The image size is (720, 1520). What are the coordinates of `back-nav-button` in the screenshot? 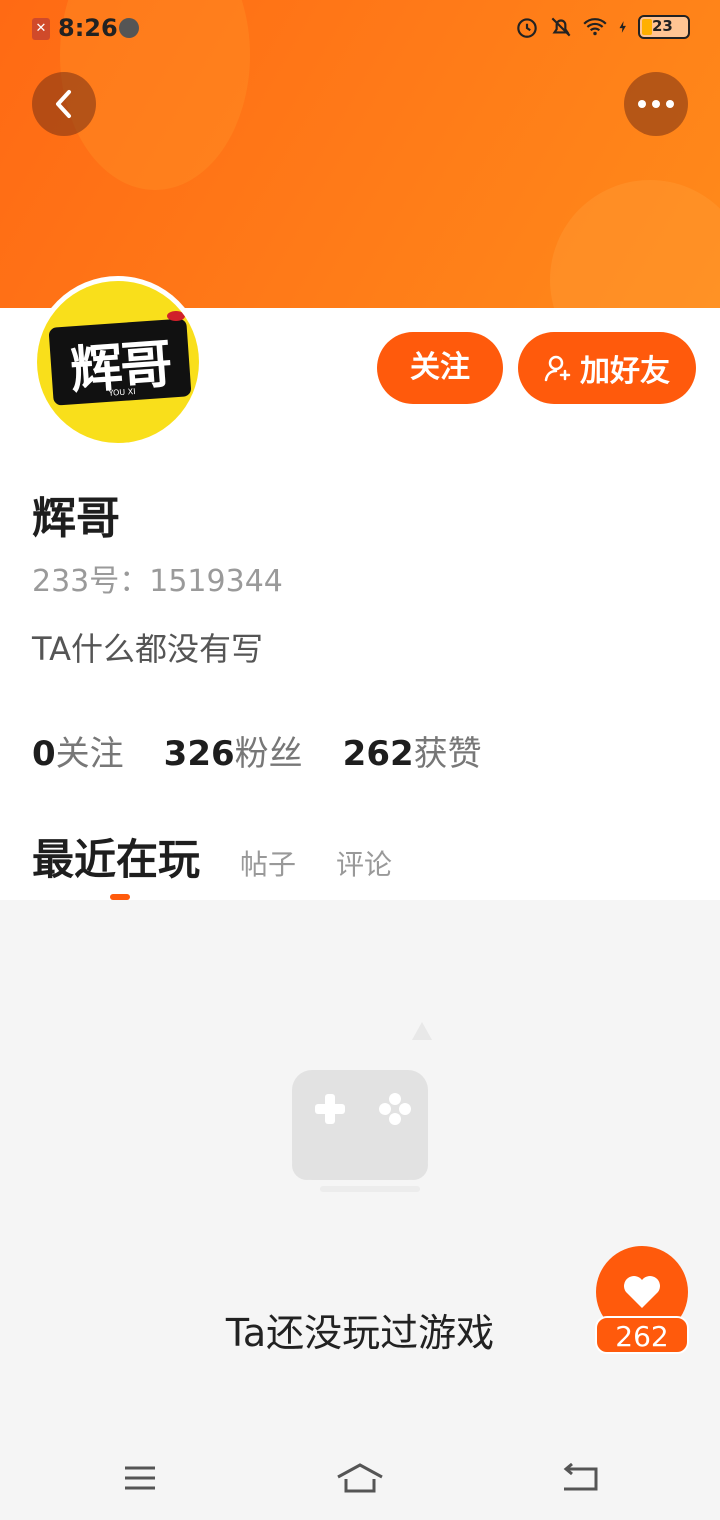 It's located at (580, 1478).